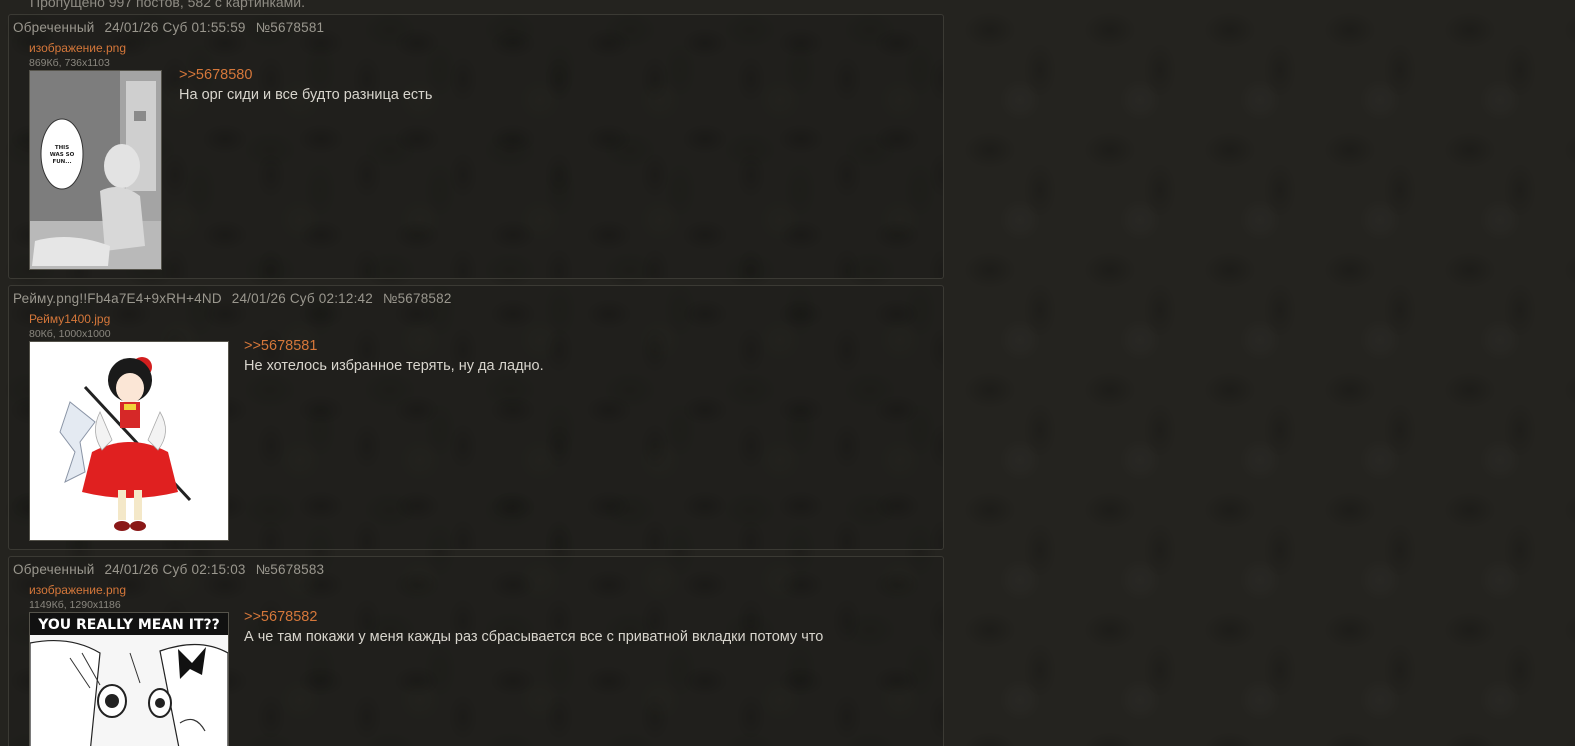 The height and width of the screenshot is (746, 1575). I want to click on post-thumbnail: YOU REALLY MEAN IT??, so click(129, 679).